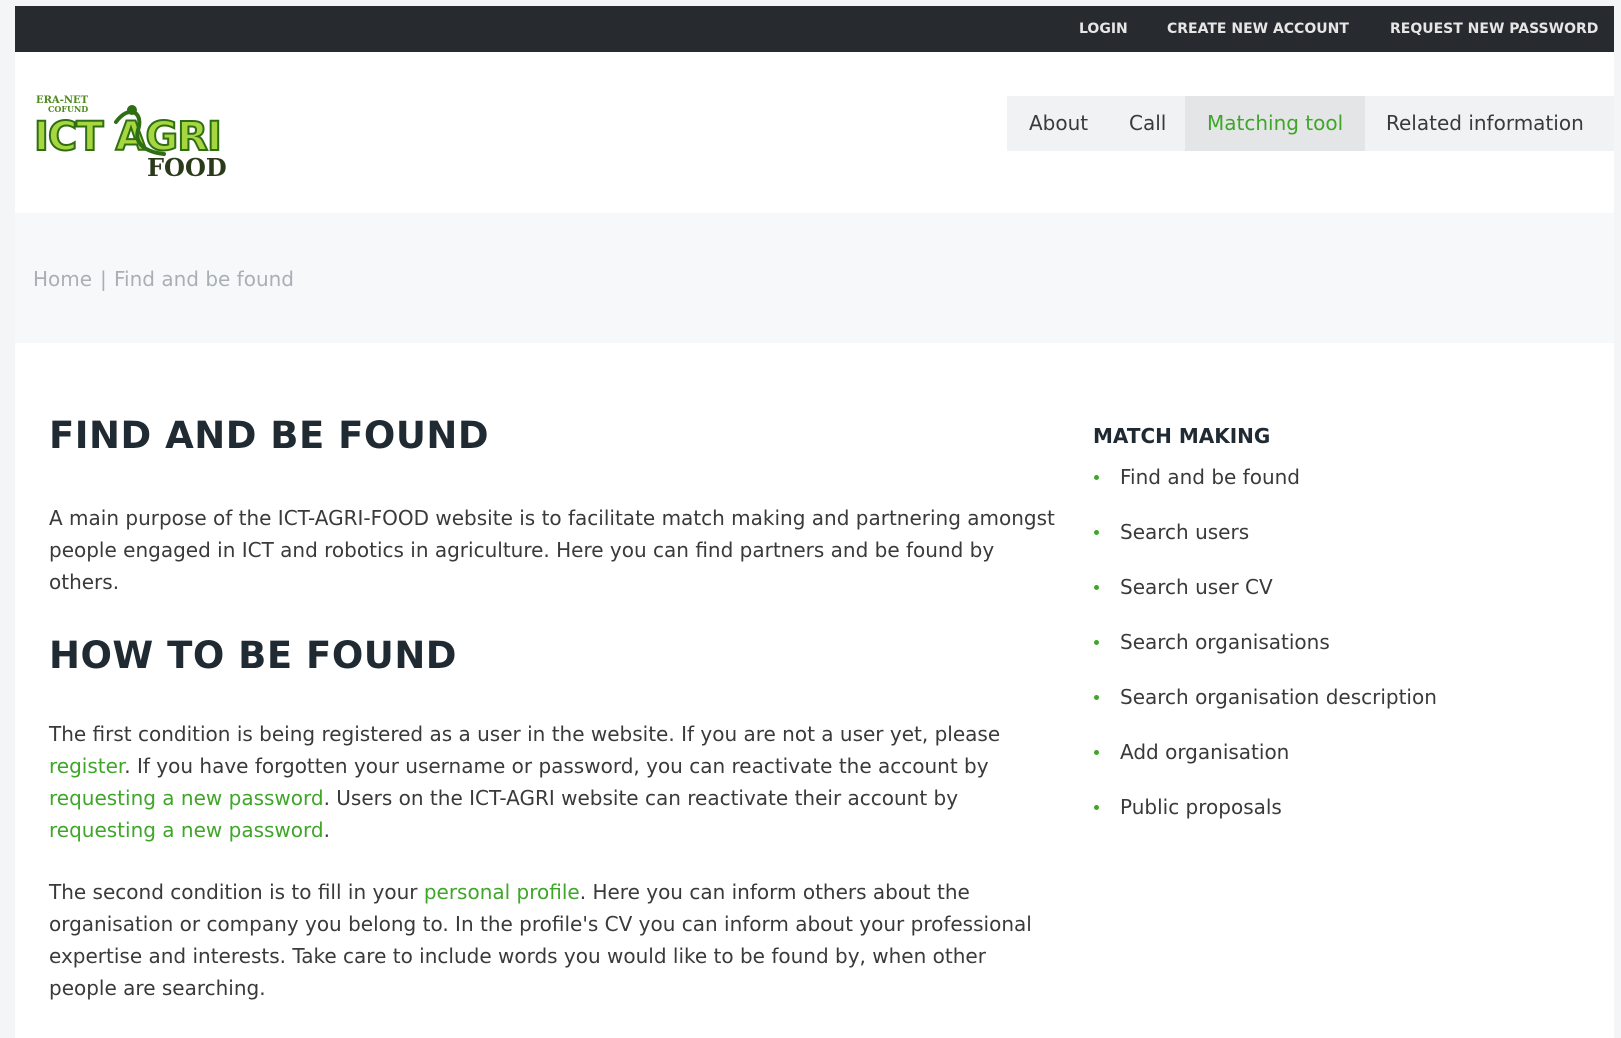 This screenshot has width=1621, height=1038. Describe the element at coordinates (502, 892) in the screenshot. I see `personal-profile-link: personal profile` at that location.